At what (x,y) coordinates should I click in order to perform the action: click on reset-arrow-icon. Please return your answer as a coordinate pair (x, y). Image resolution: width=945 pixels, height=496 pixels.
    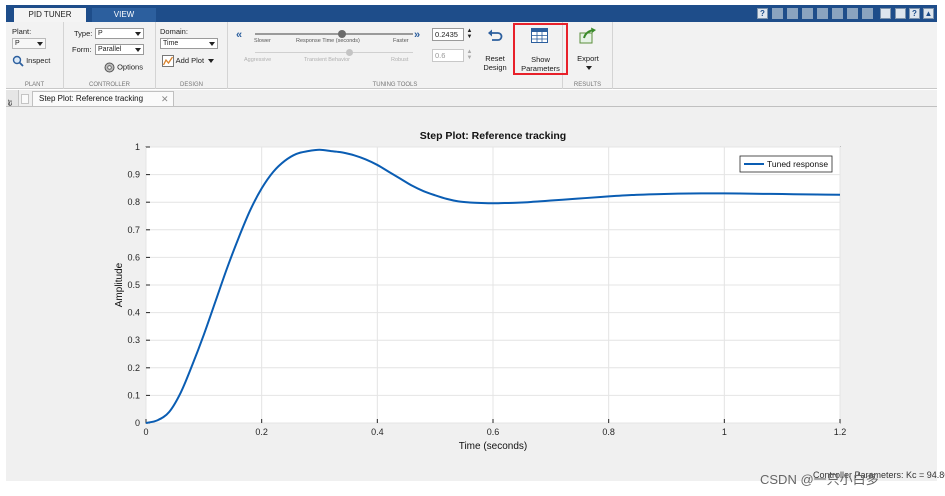
    Looking at the image, I should click on (495, 35).